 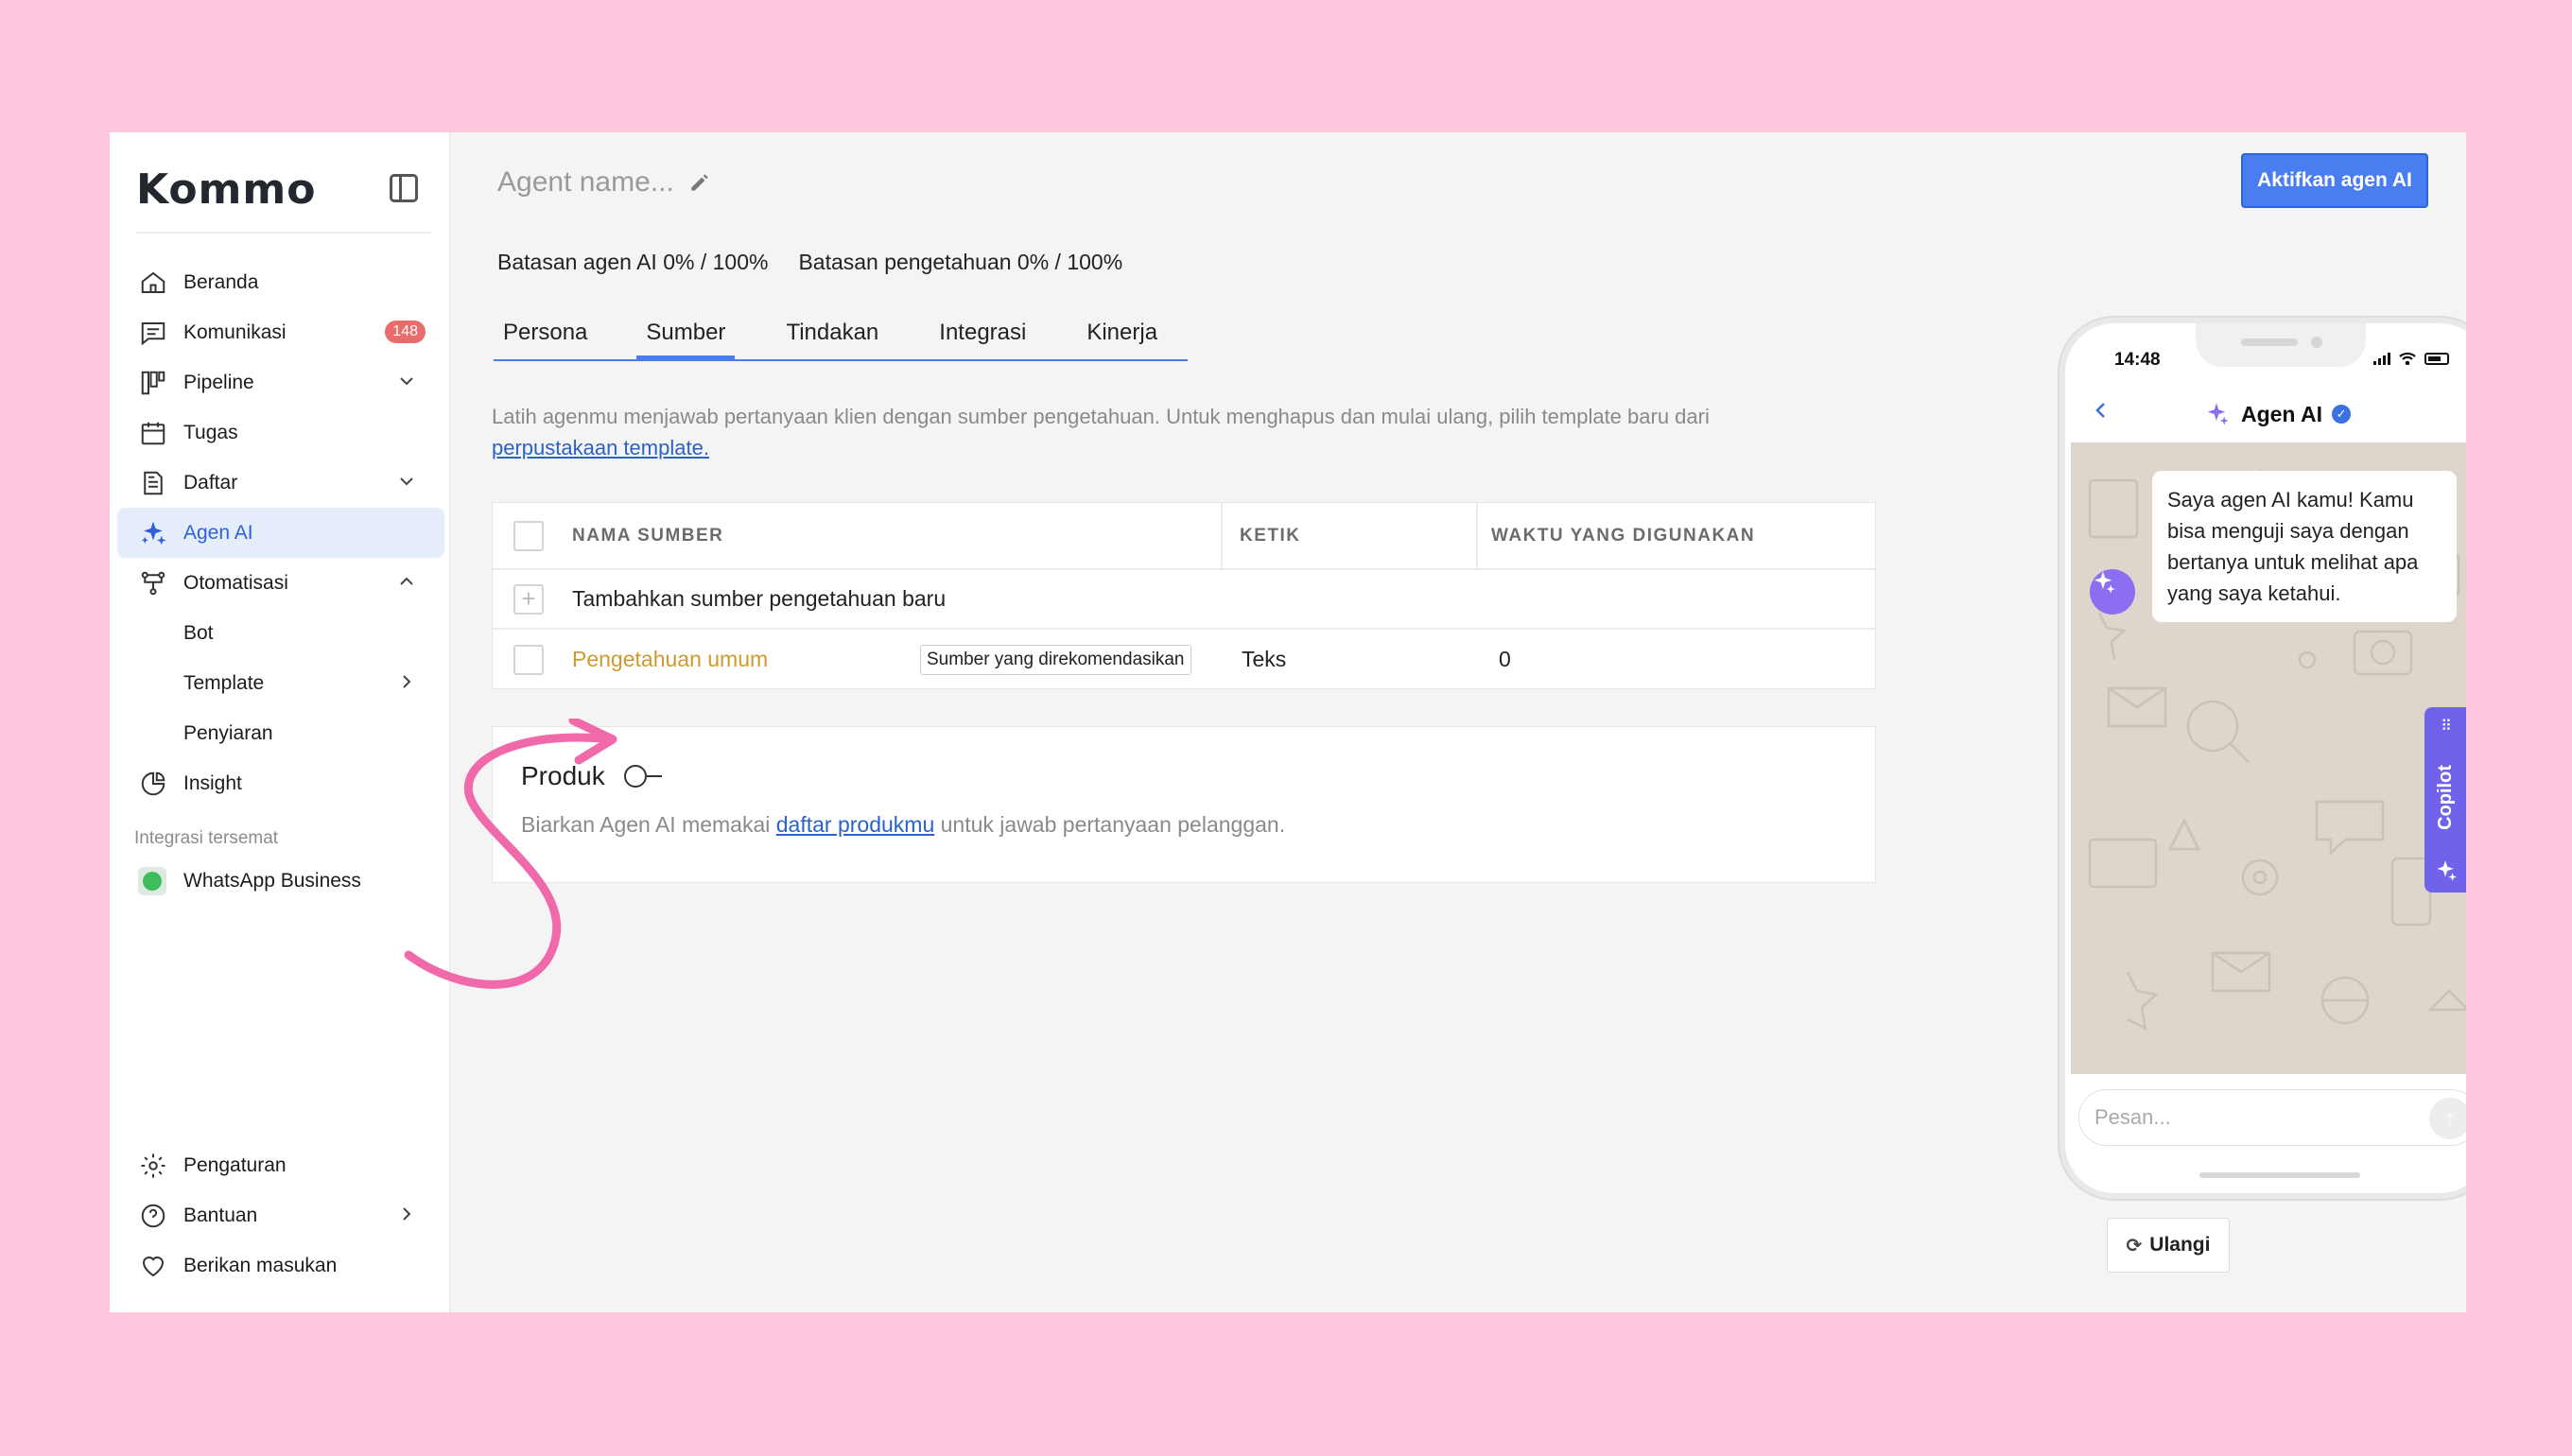 What do you see at coordinates (235, 332) in the screenshot?
I see `sidebar-item-label: Komunikasi` at bounding box center [235, 332].